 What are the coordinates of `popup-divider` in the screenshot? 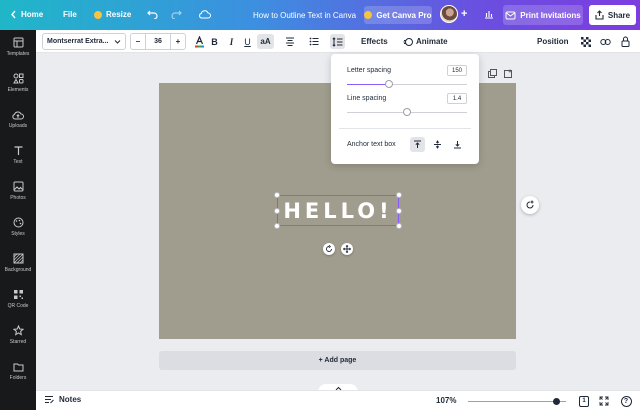 It's located at (405, 128).